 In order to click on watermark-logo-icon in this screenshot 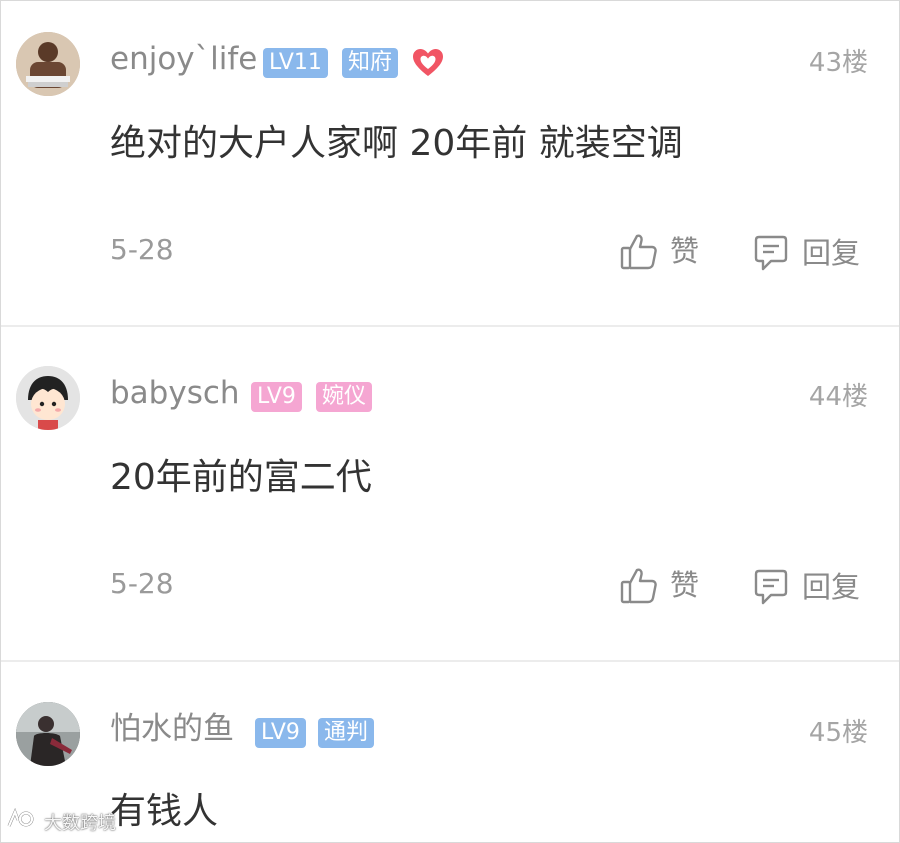, I will do `click(23, 821)`.